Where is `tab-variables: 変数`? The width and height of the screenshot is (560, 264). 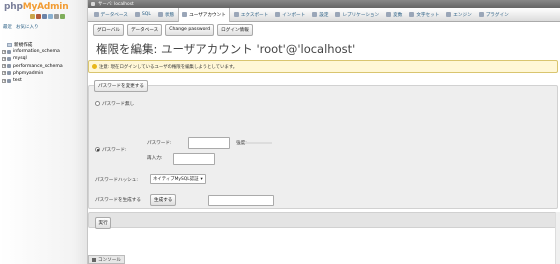
tab-variables: 変数 is located at coordinates (394, 15).